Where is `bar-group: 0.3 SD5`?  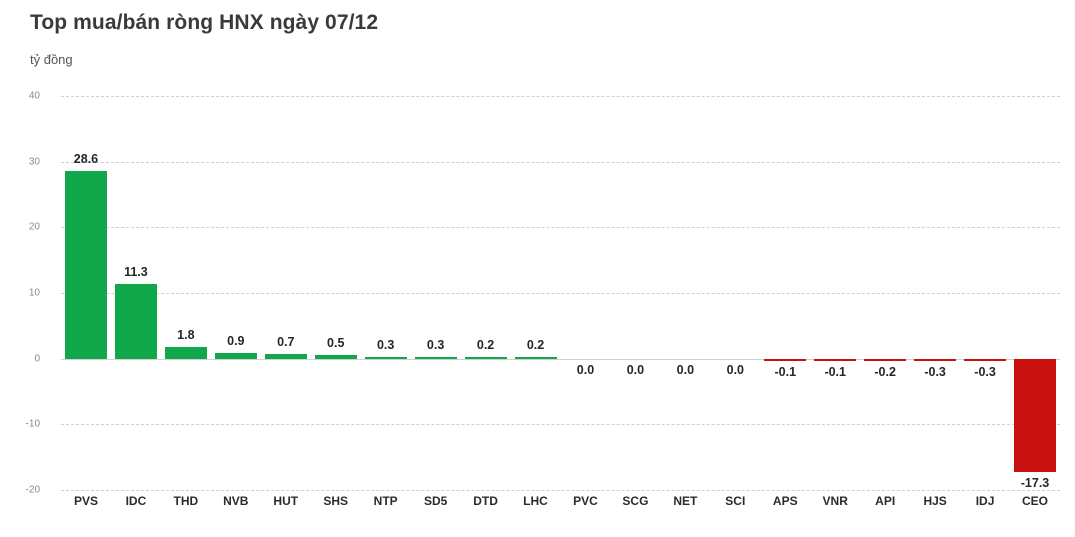
bar-group: 0.3 SD5 is located at coordinates (436, 302).